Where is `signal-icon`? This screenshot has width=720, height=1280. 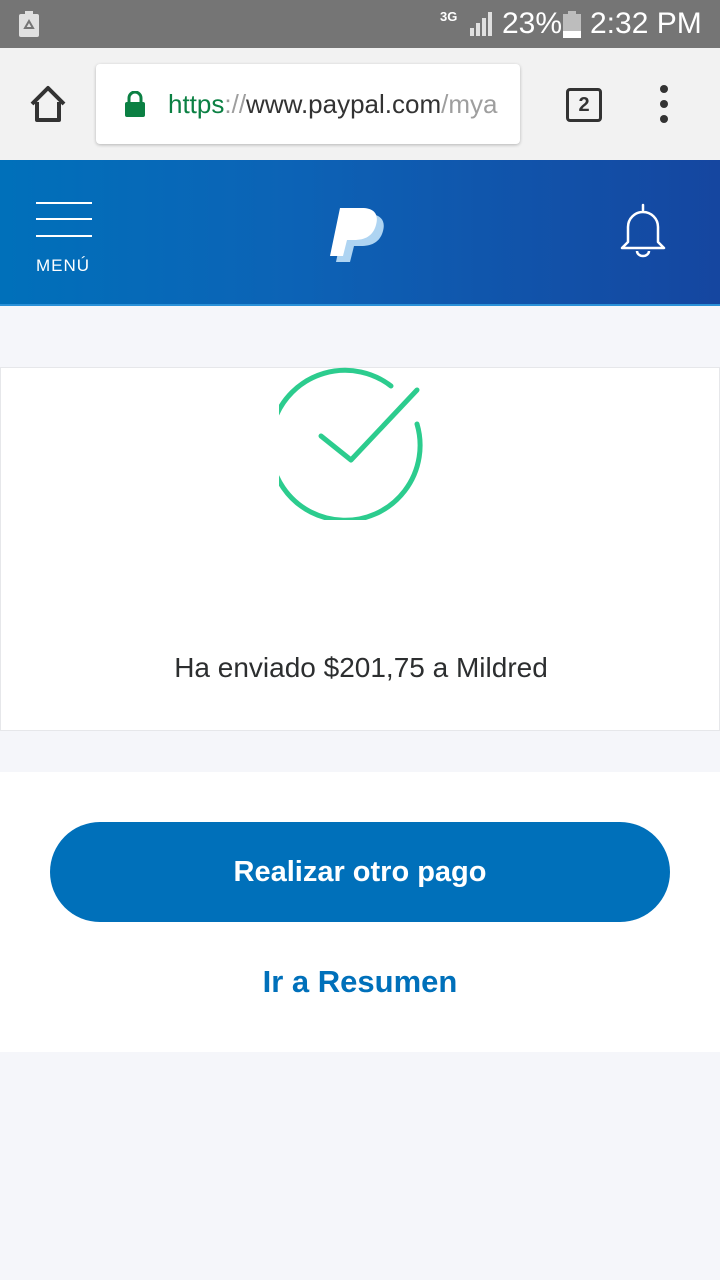 signal-icon is located at coordinates (481, 24).